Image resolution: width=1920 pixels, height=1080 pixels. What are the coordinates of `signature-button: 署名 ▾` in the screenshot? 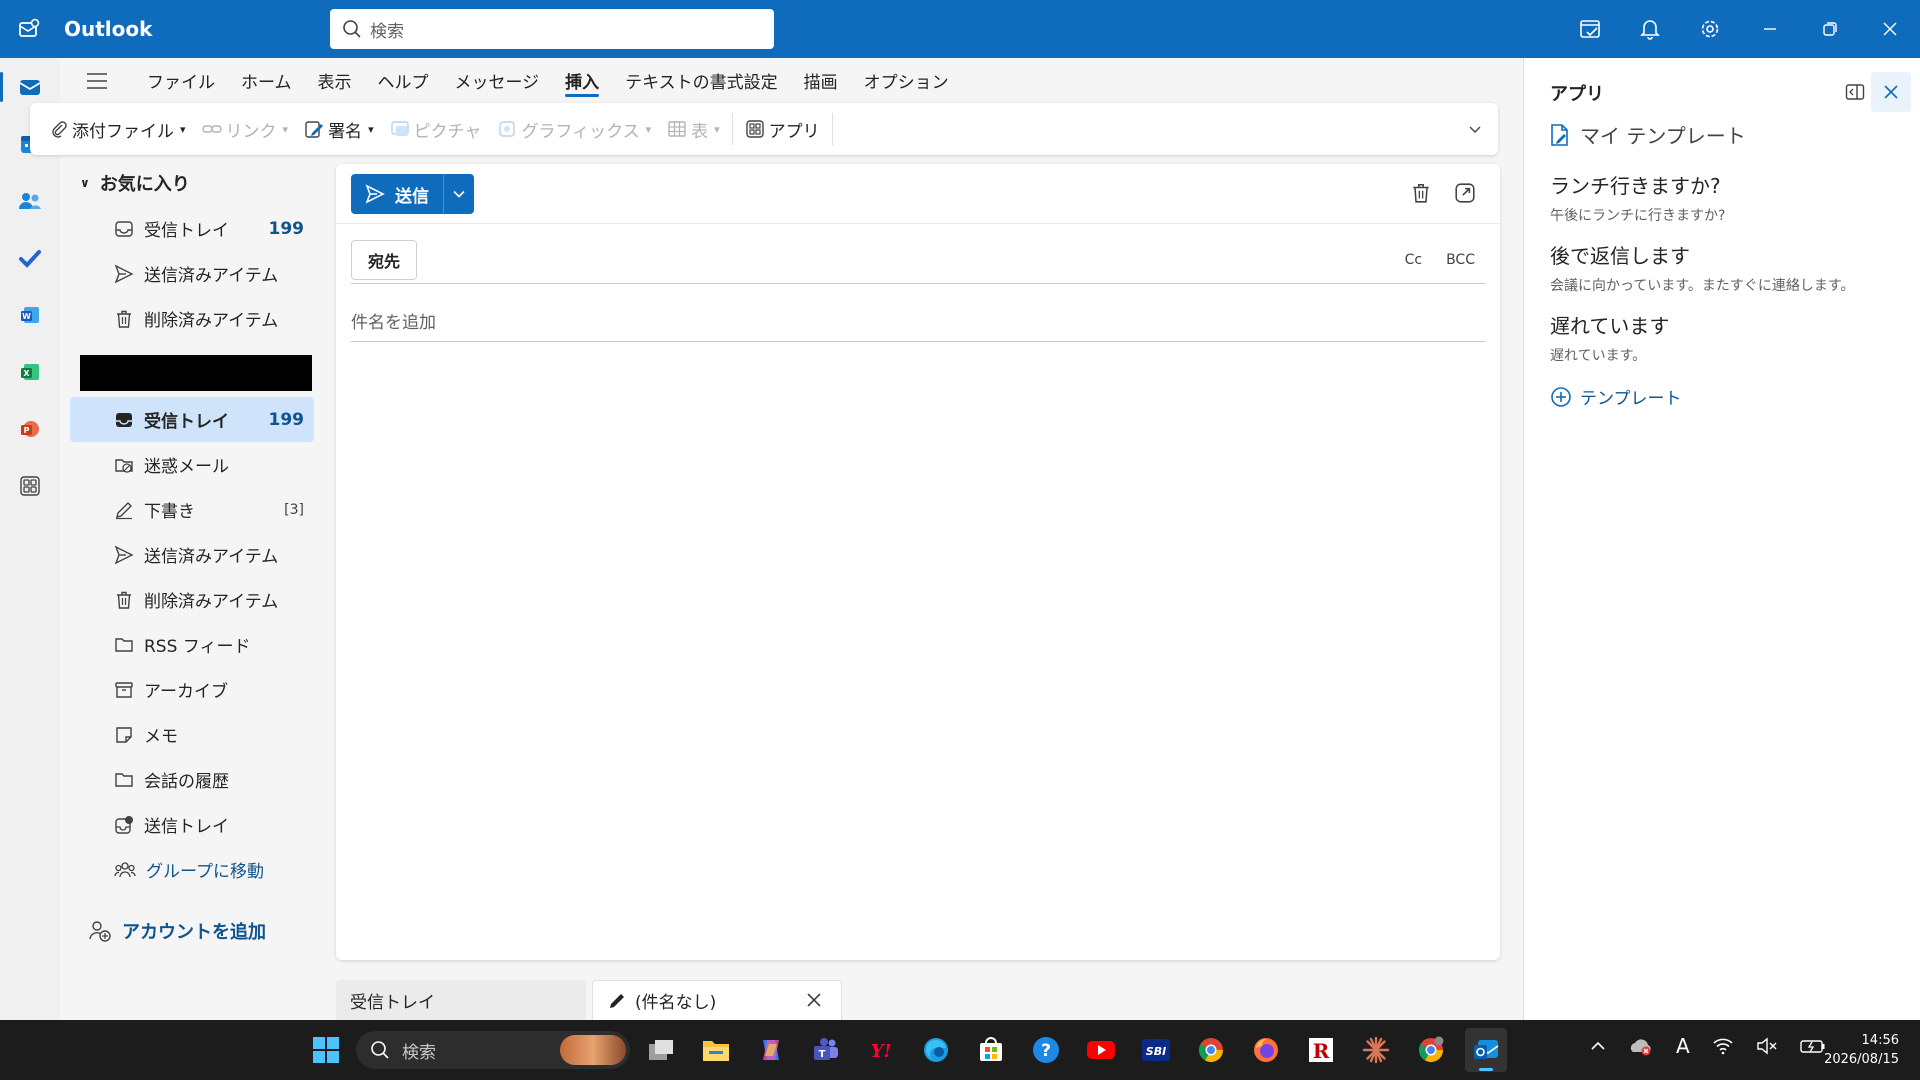 It's located at (339, 129).